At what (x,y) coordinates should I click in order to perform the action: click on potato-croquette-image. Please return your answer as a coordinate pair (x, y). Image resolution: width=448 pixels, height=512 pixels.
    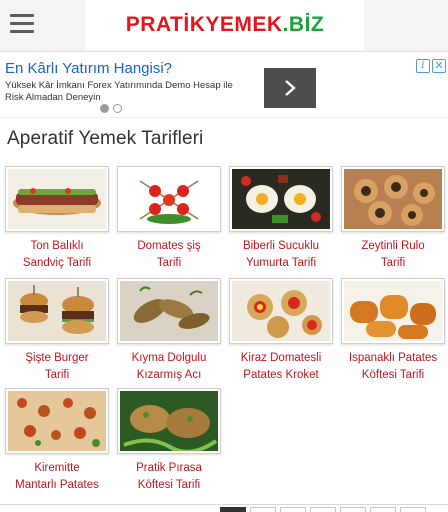
    Looking at the image, I should click on (281, 311).